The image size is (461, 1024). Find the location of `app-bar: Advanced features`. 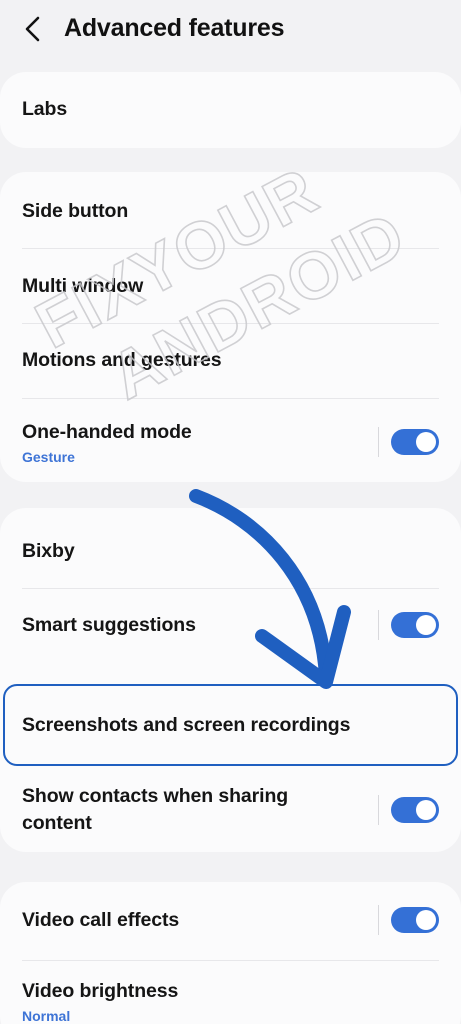

app-bar: Advanced features is located at coordinates (230, 31).